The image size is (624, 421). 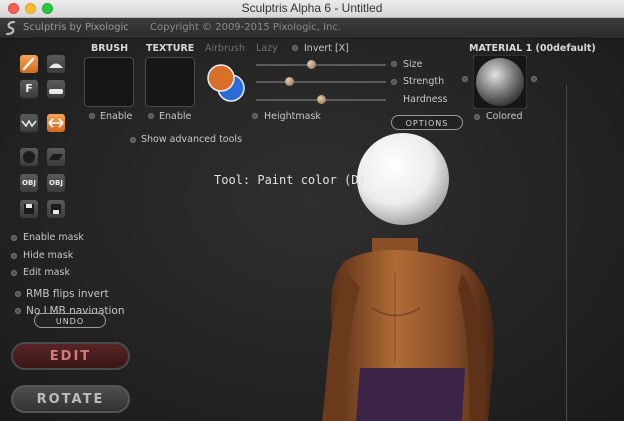 What do you see at coordinates (225, 48) in the screenshot?
I see `airbrush-toggle: Airbrush` at bounding box center [225, 48].